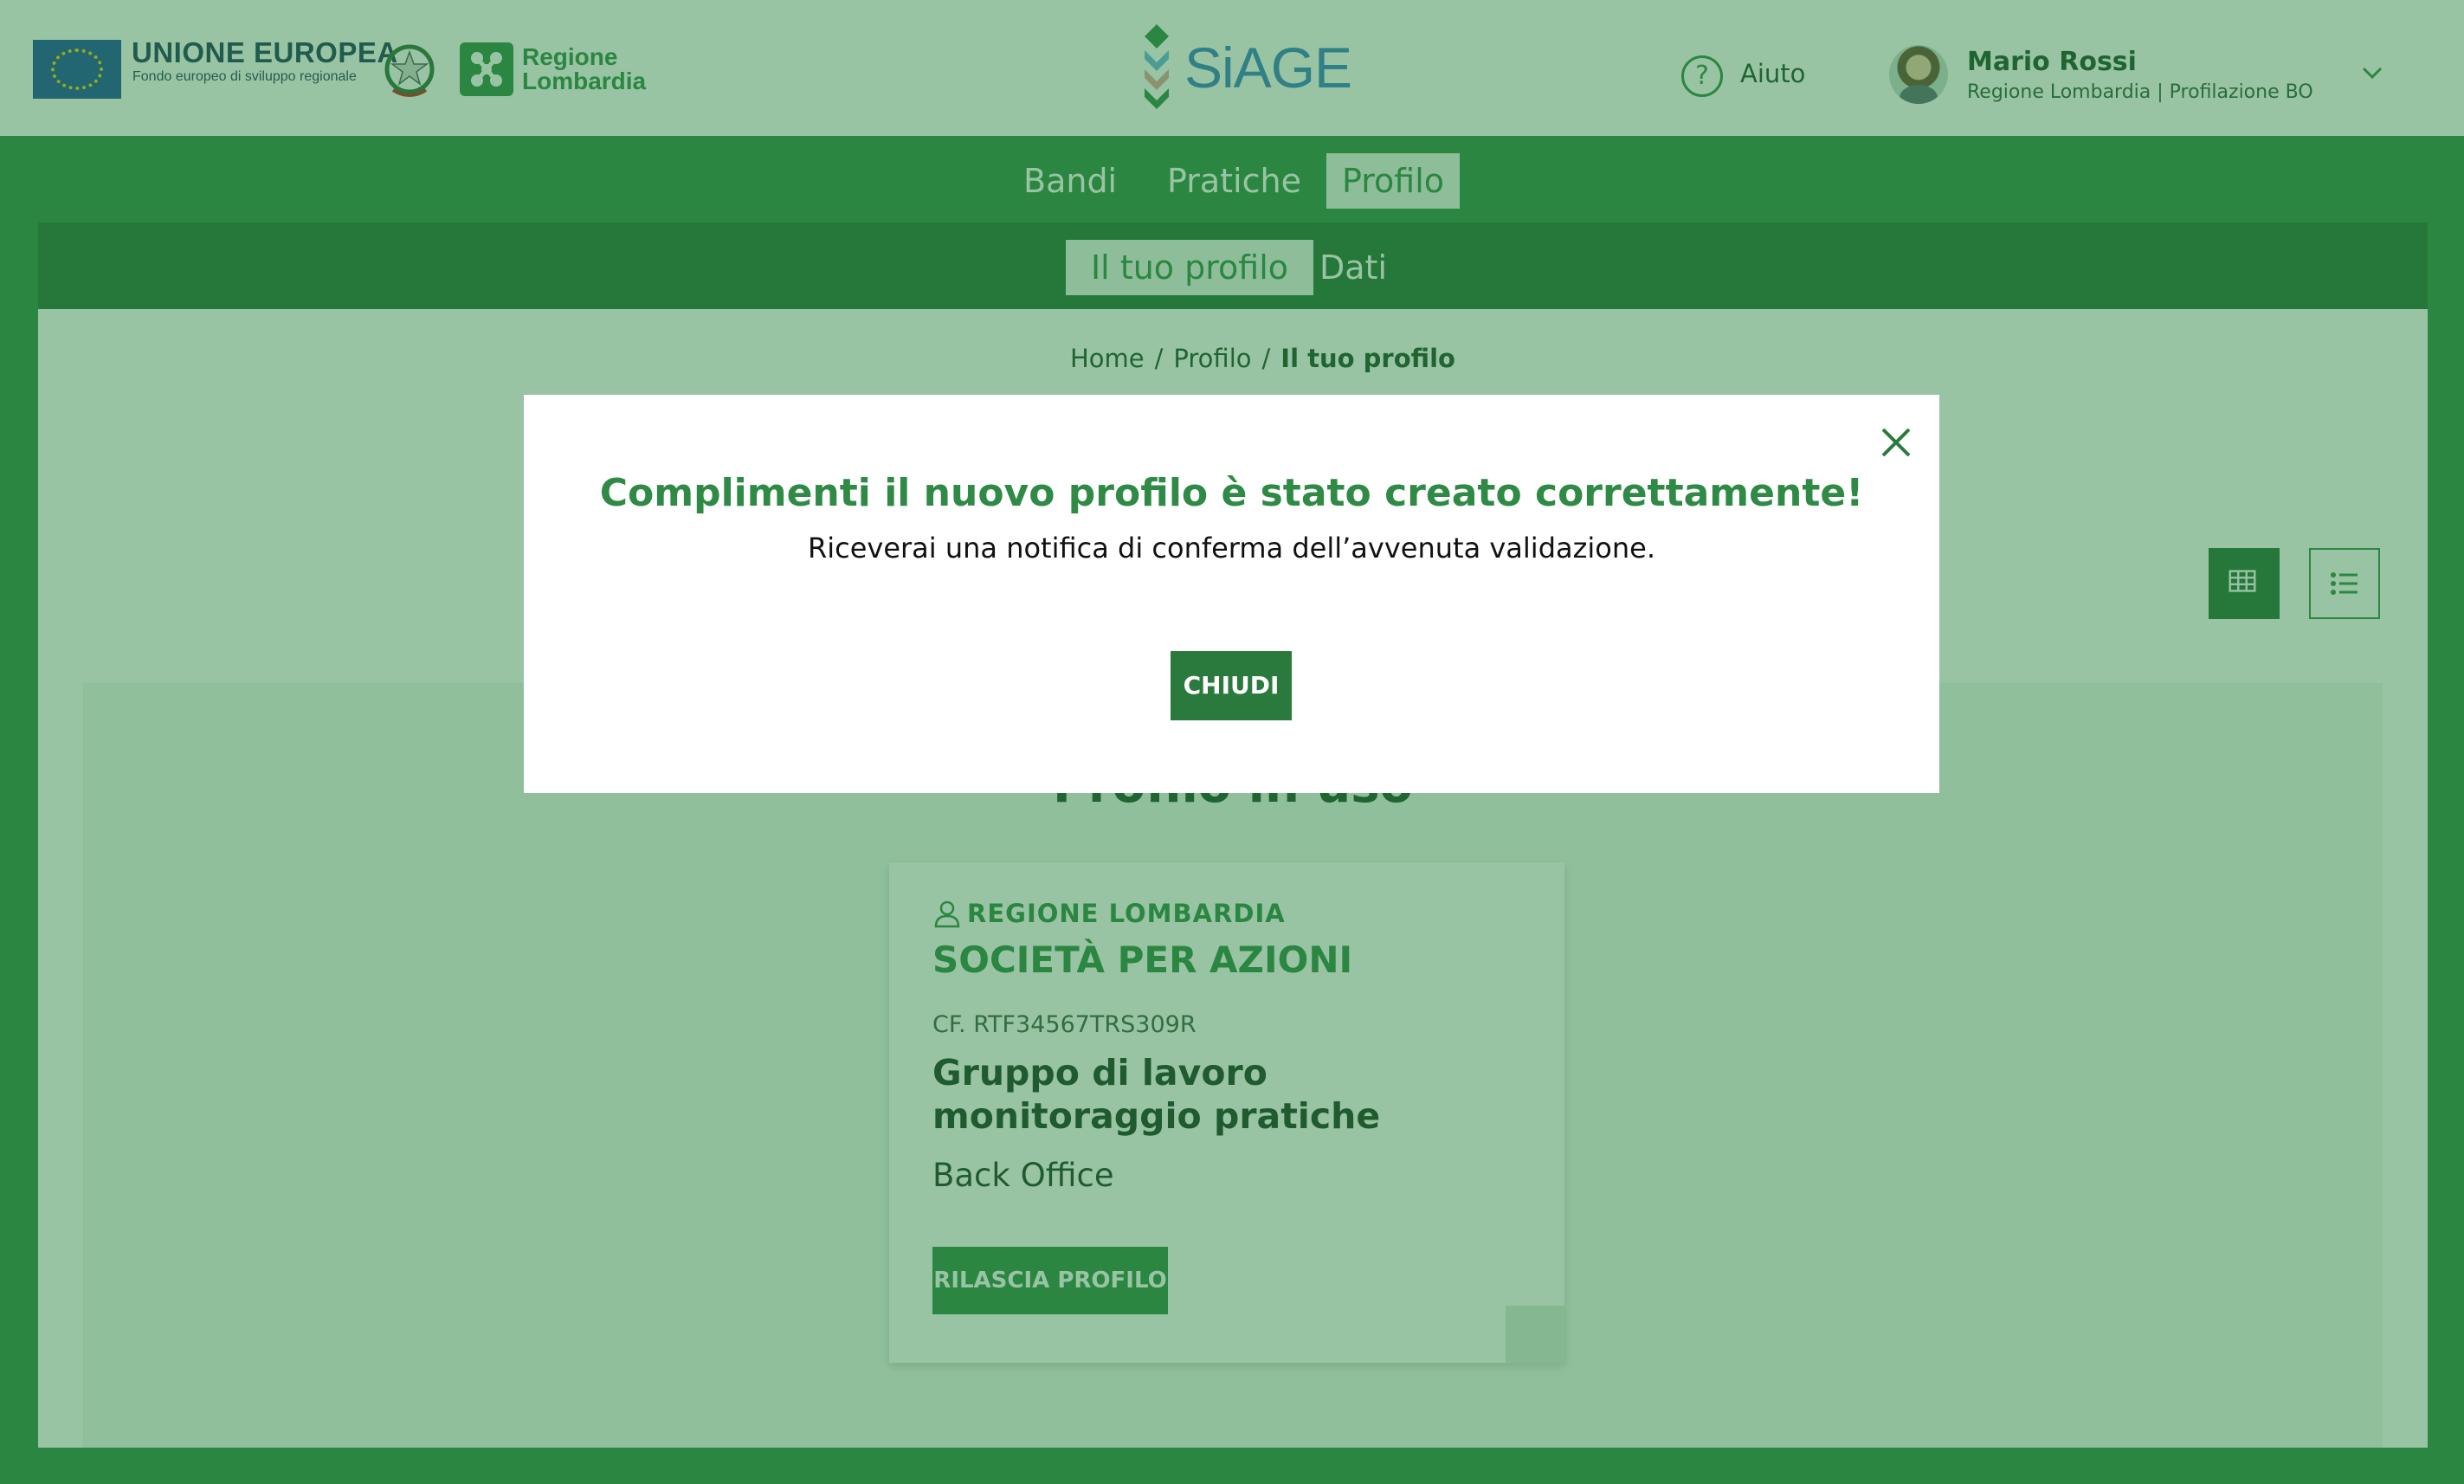 This screenshot has width=2464, height=1484. I want to click on close-button: CHIUDI, so click(1231, 685).